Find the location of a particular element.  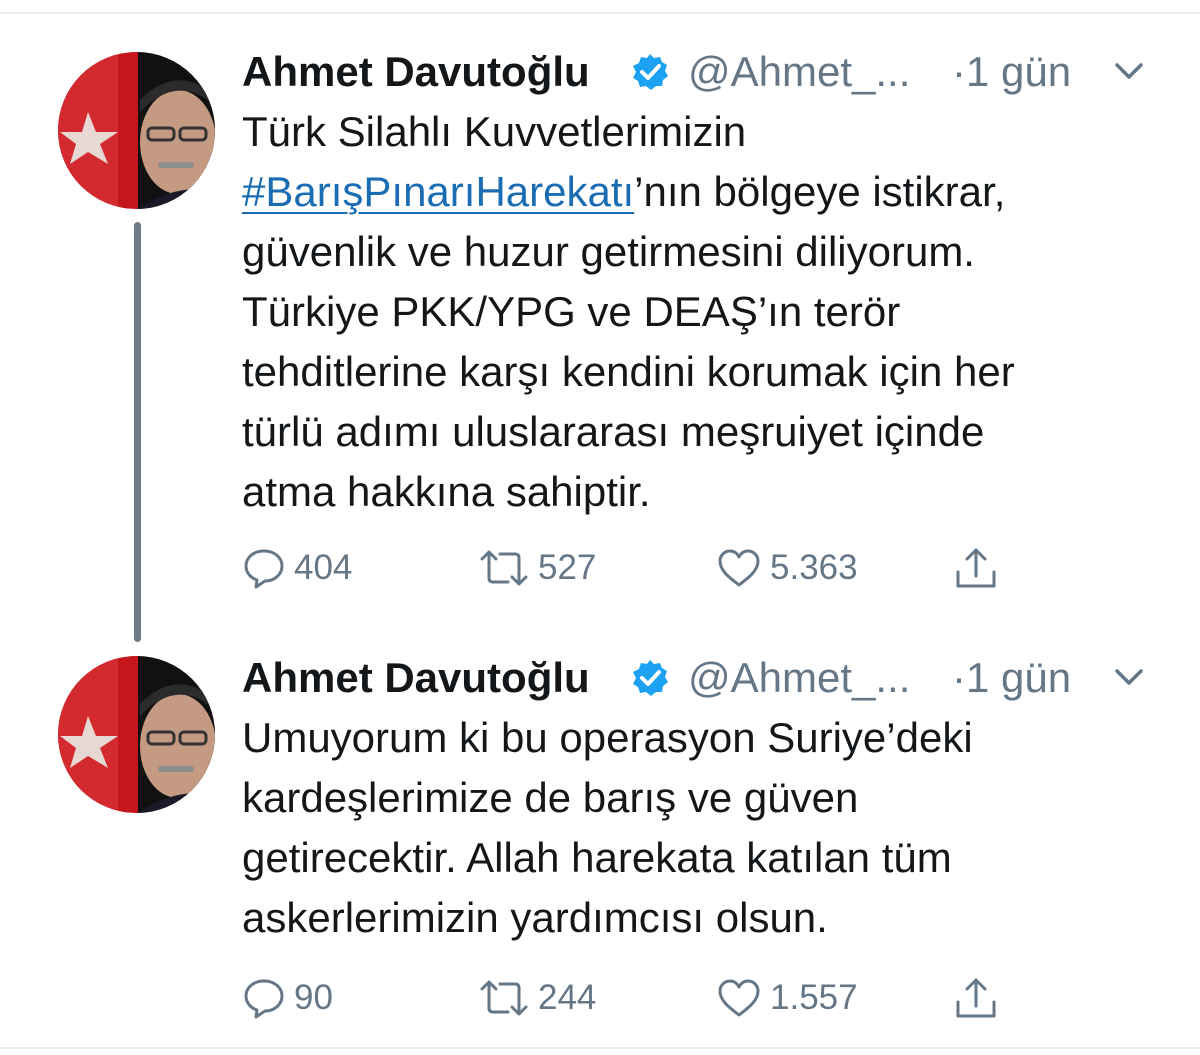

like-count: 5.363 is located at coordinates (814, 567).